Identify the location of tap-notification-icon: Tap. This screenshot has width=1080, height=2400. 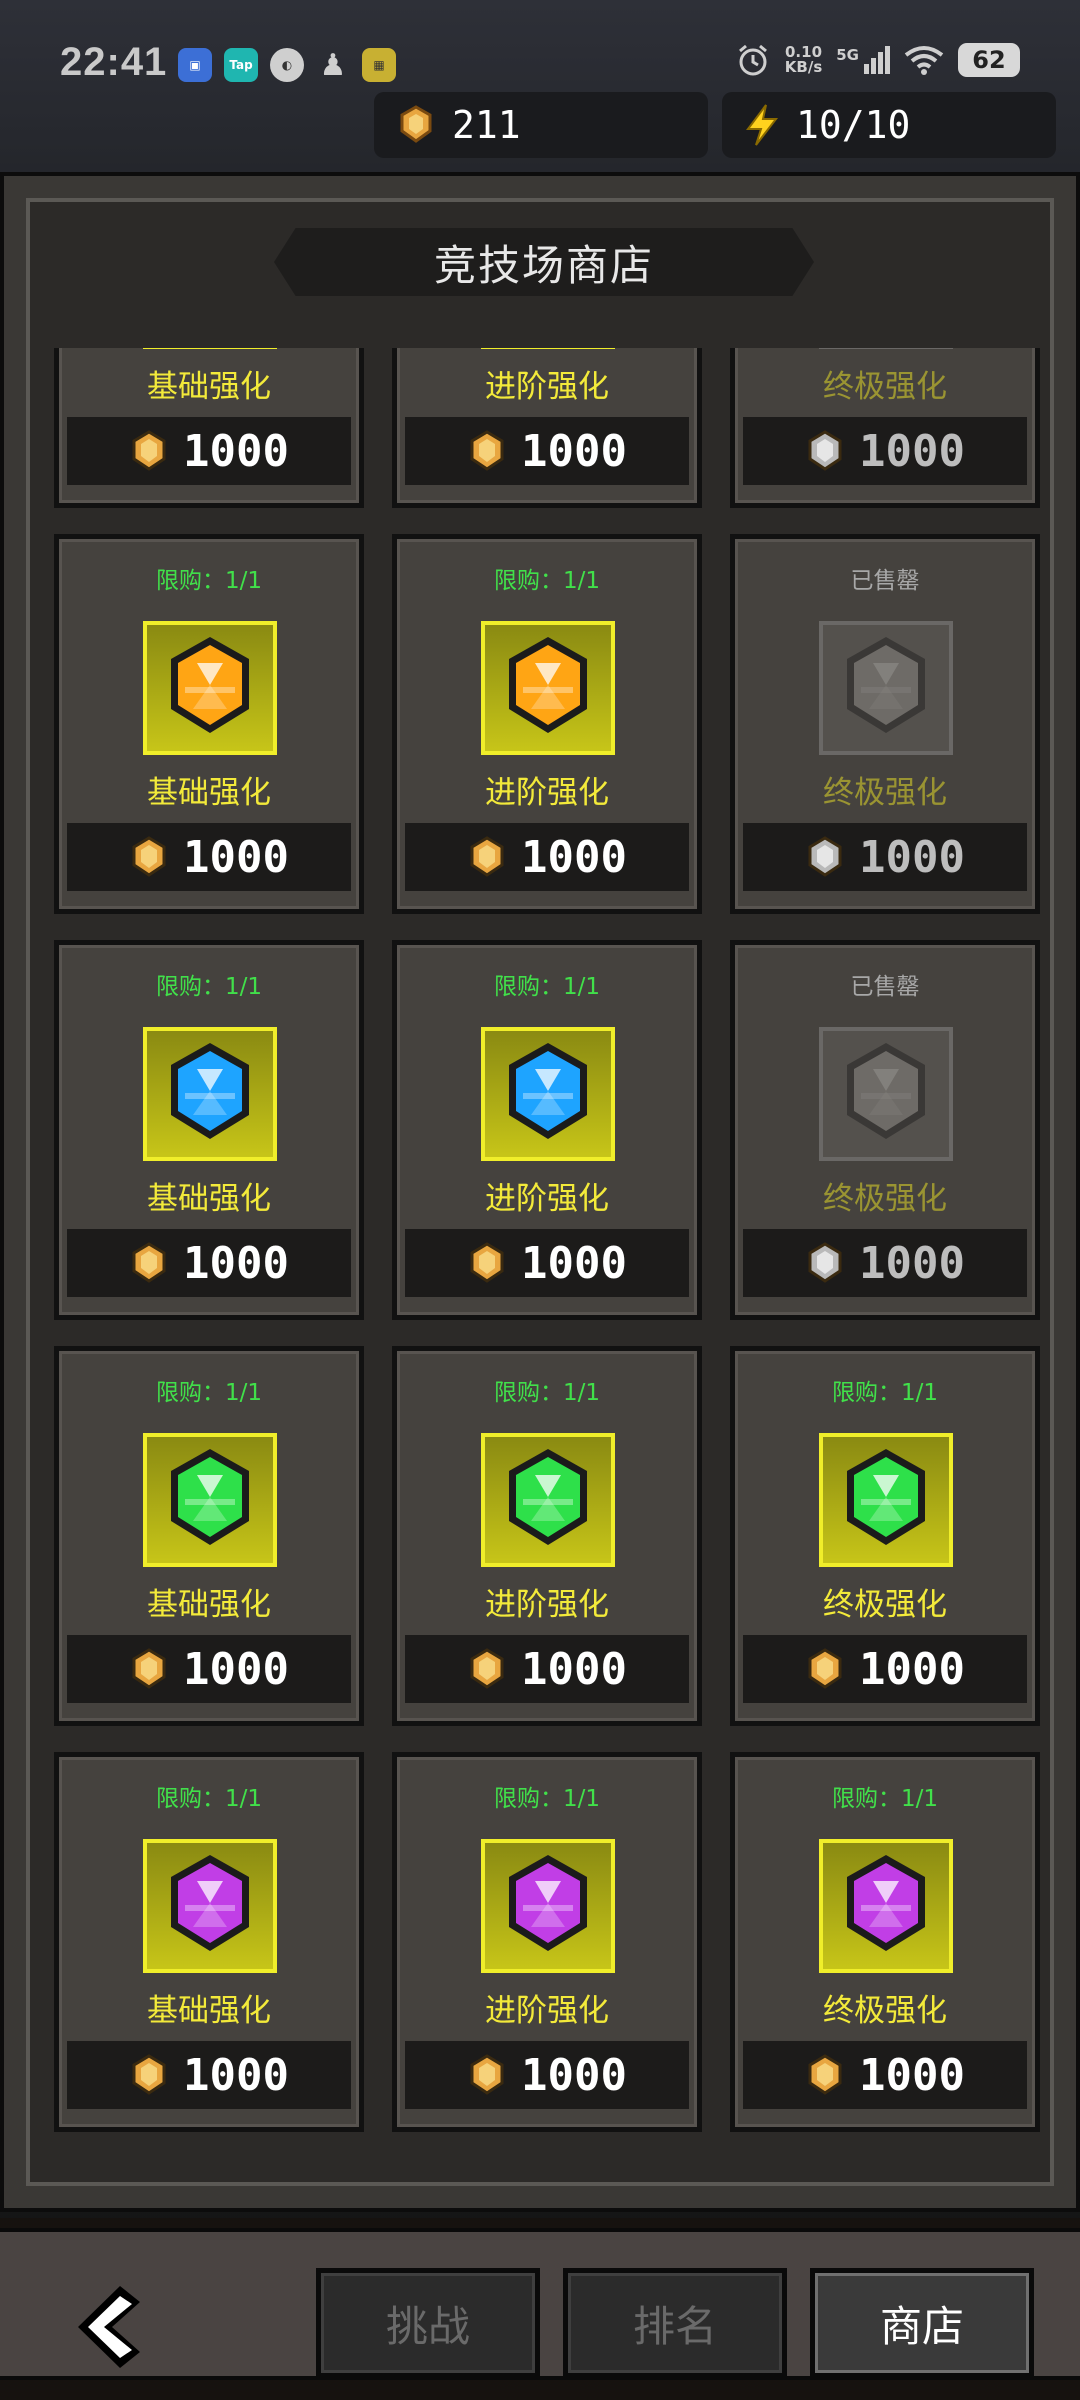
(241, 65).